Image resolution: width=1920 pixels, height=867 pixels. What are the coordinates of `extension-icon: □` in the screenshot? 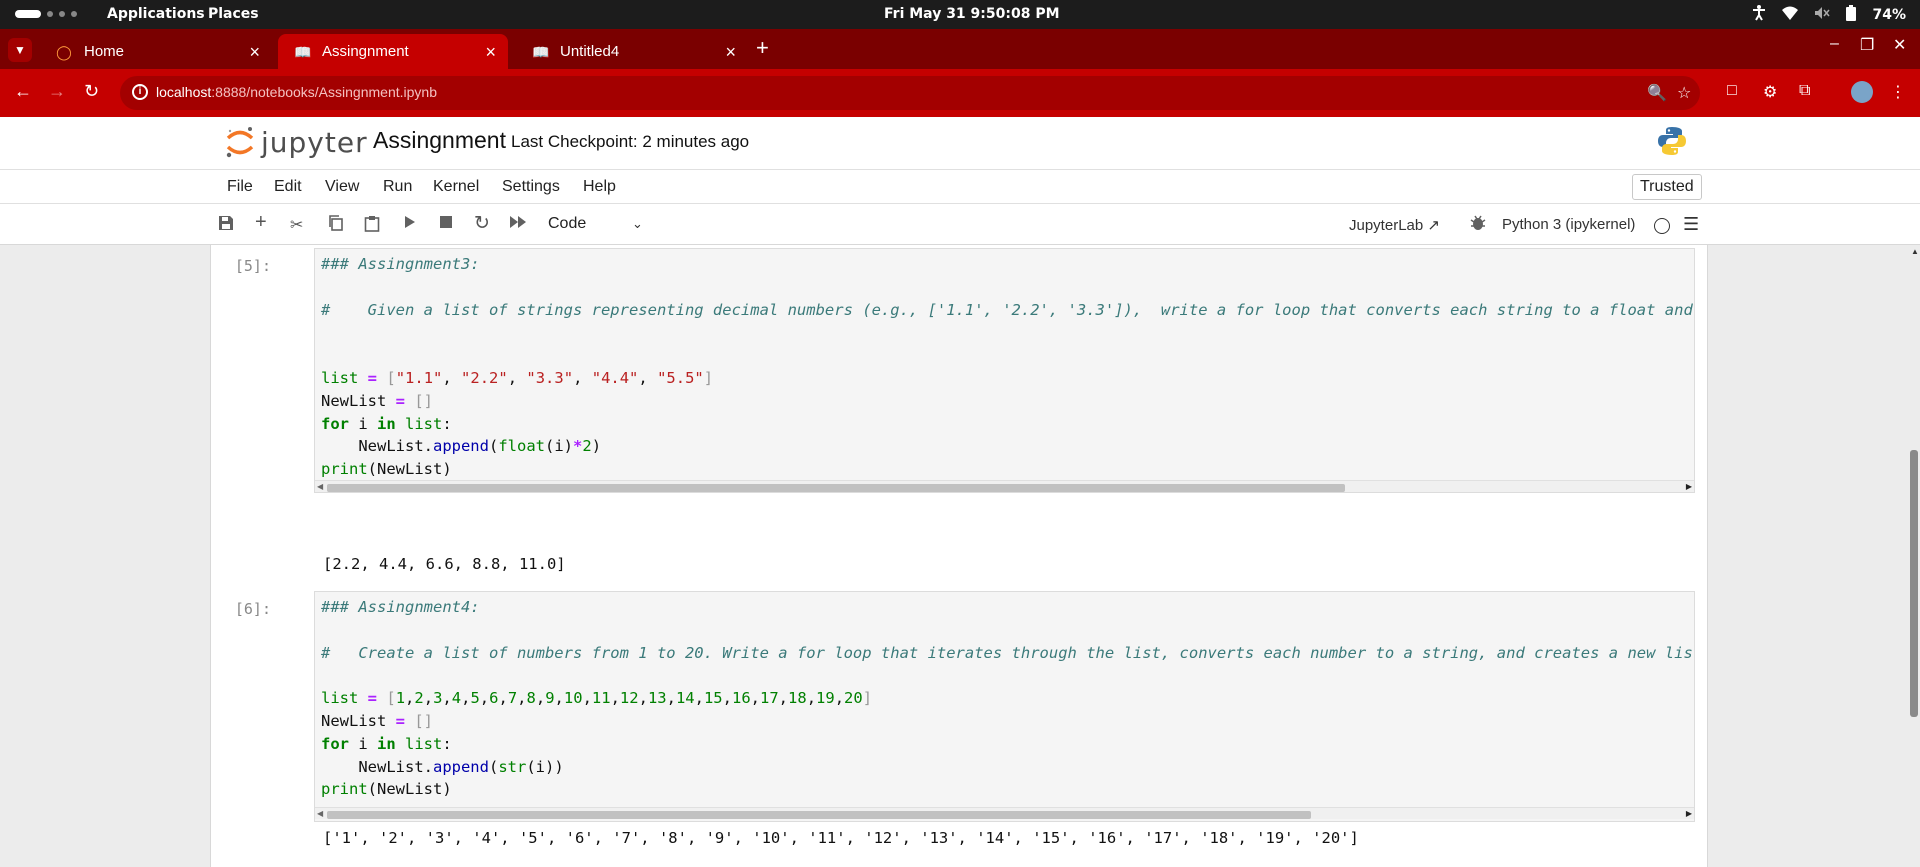 It's located at (1732, 91).